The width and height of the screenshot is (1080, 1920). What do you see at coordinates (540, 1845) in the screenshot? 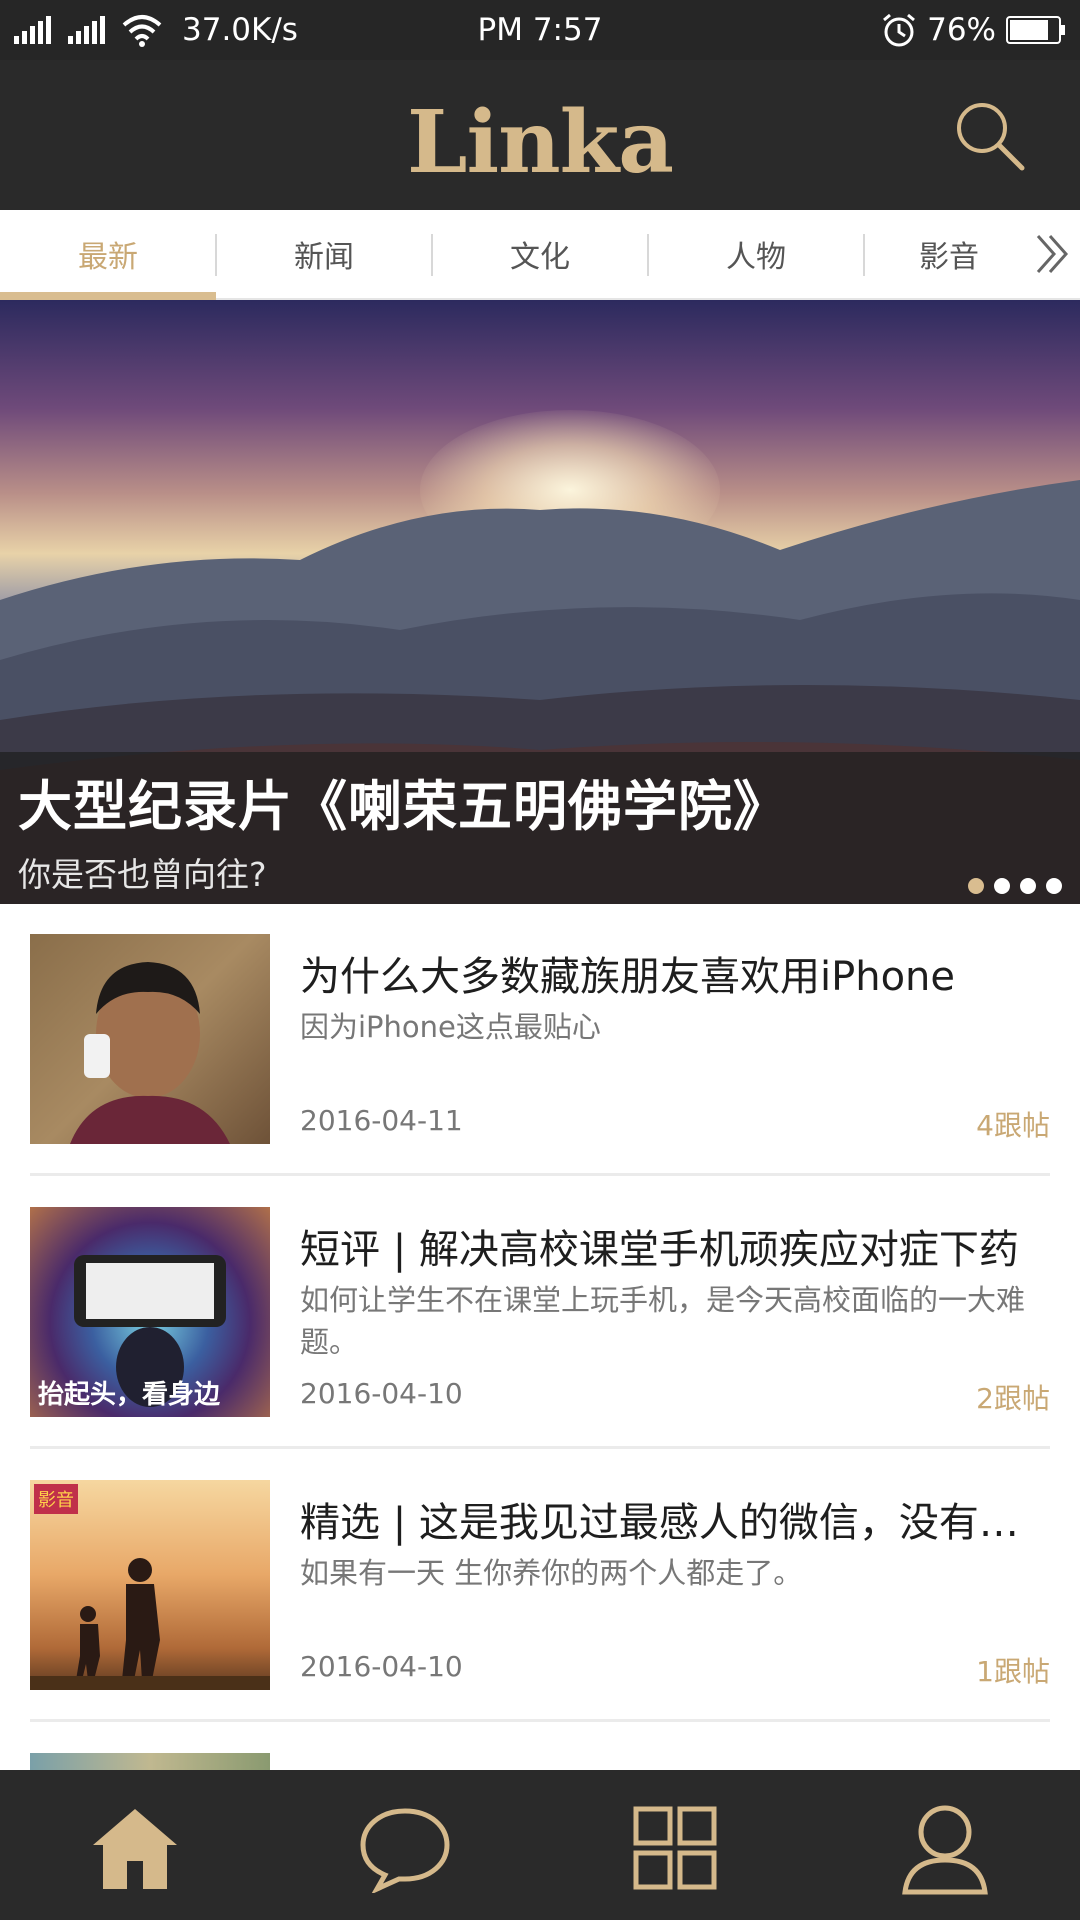
I see `bottom-navigation` at bounding box center [540, 1845].